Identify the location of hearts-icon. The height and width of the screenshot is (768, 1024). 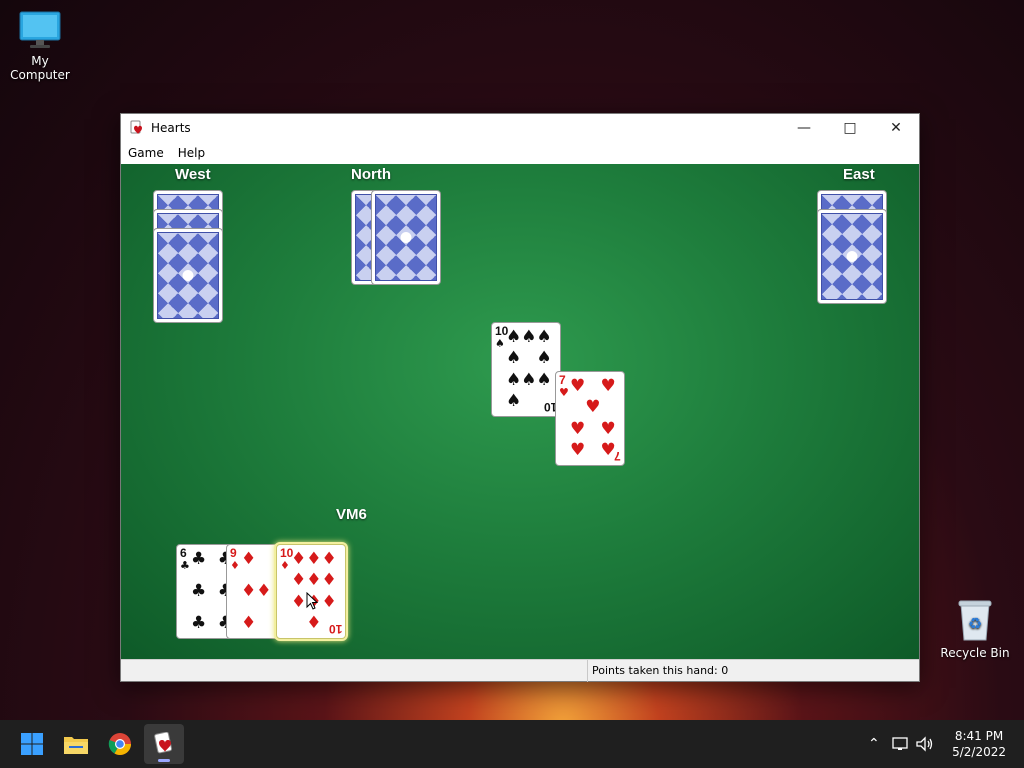
(163, 743).